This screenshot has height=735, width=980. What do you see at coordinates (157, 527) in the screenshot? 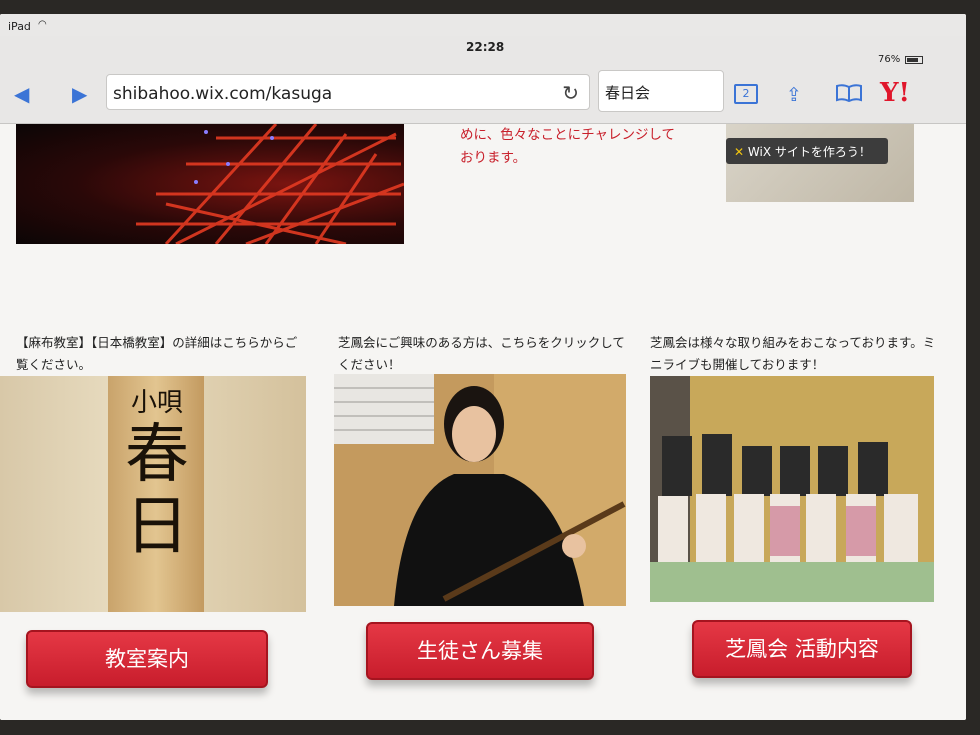
I see `sign-big-text-2: 日` at bounding box center [157, 527].